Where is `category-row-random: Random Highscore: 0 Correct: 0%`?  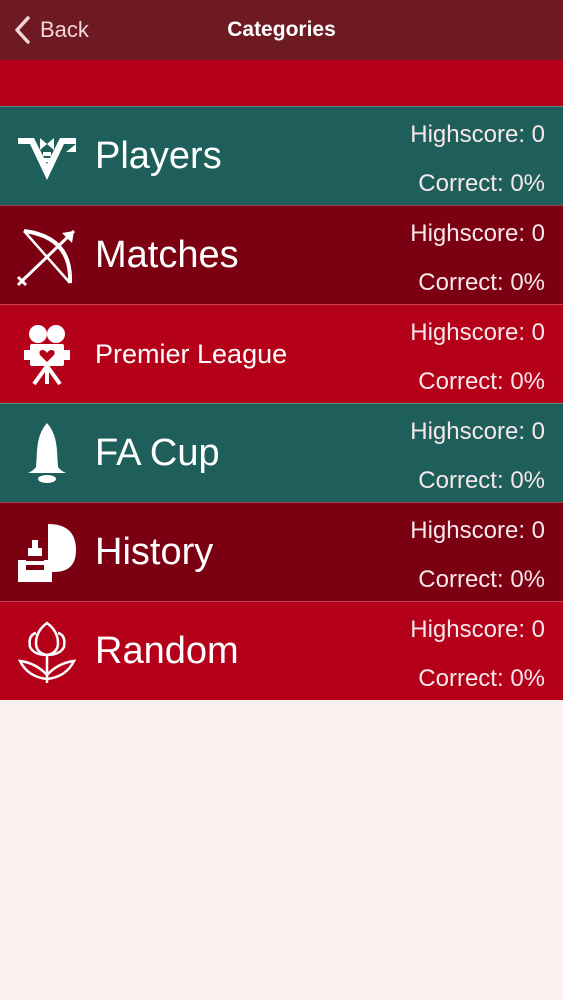 category-row-random: Random Highscore: 0 Correct: 0% is located at coordinates (281, 650).